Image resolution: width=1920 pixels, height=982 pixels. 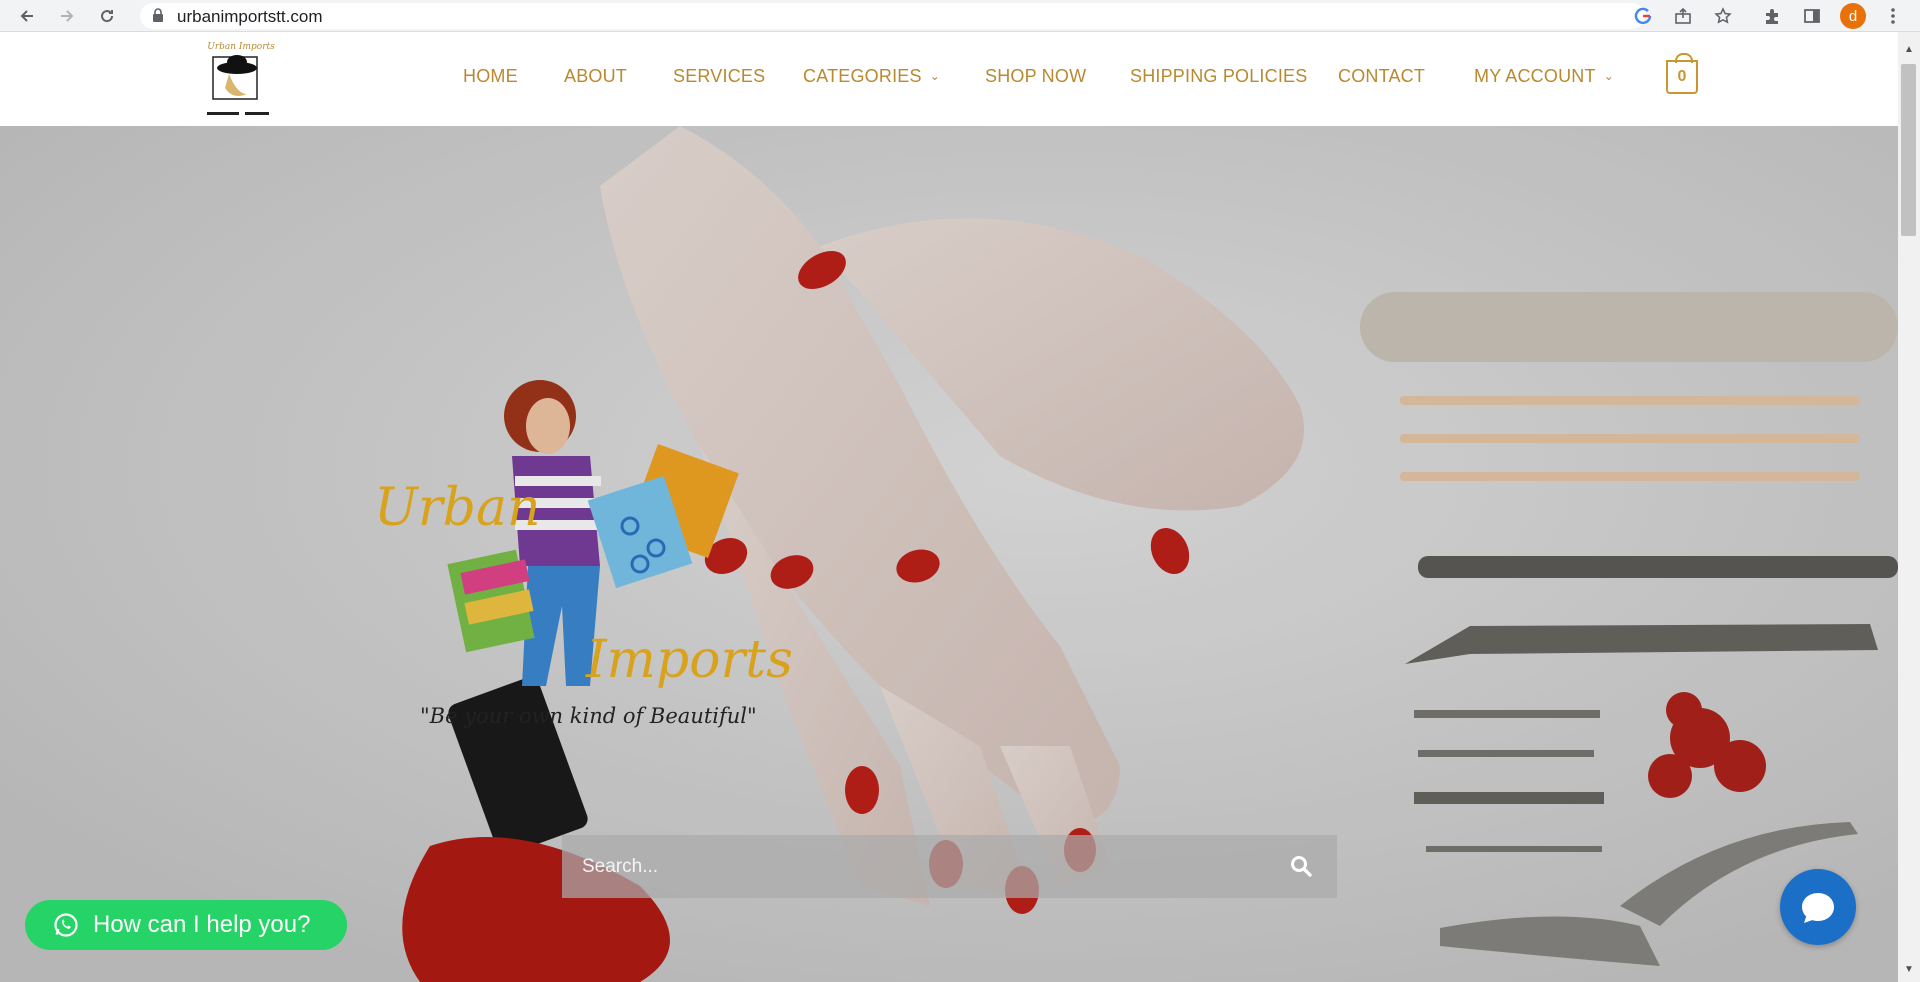 I want to click on forward-icon, so click(x=67, y=16).